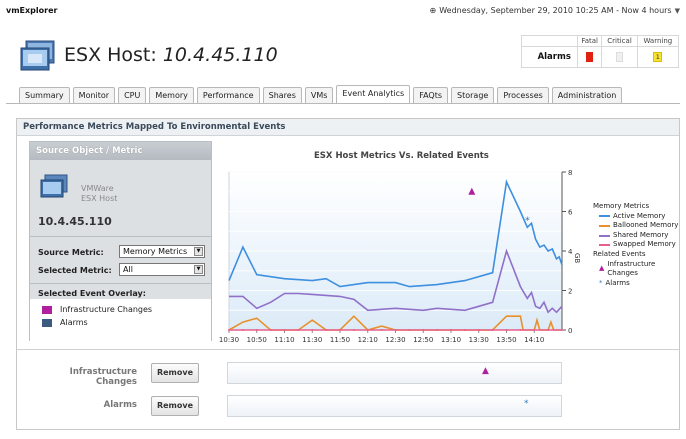  I want to click on critical-cell, so click(619, 57).